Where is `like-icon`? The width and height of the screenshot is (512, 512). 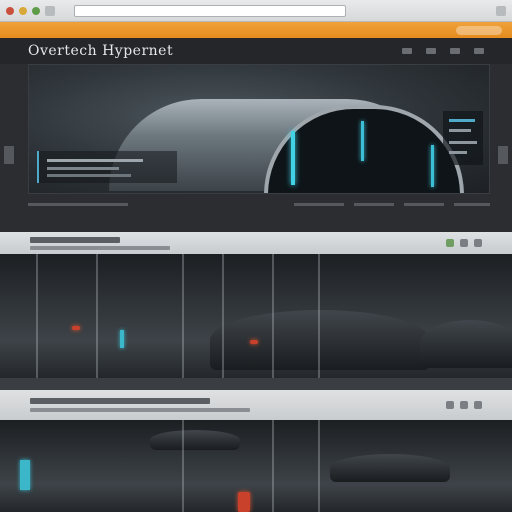 like-icon is located at coordinates (464, 243).